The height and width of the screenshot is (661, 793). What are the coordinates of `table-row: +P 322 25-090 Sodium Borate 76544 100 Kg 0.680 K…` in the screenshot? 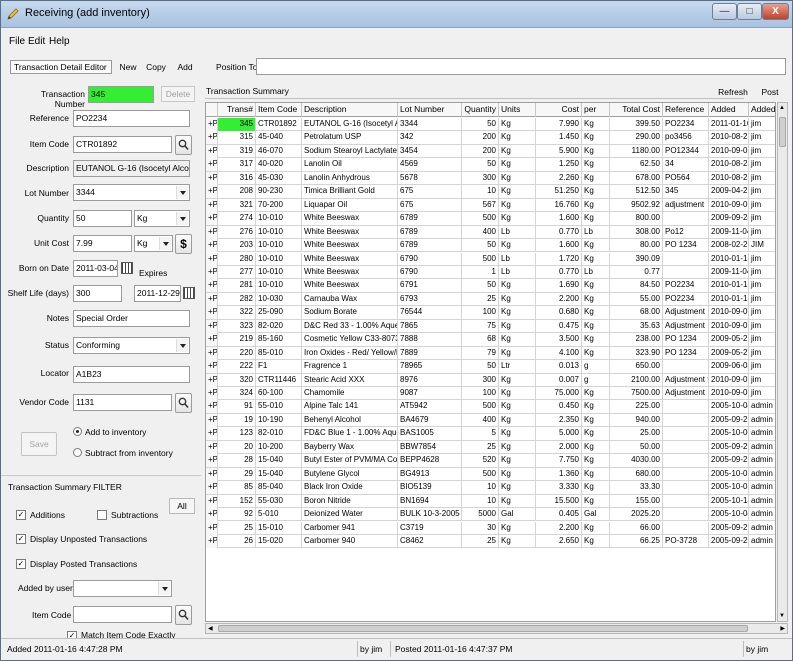 It's located at (490, 313).